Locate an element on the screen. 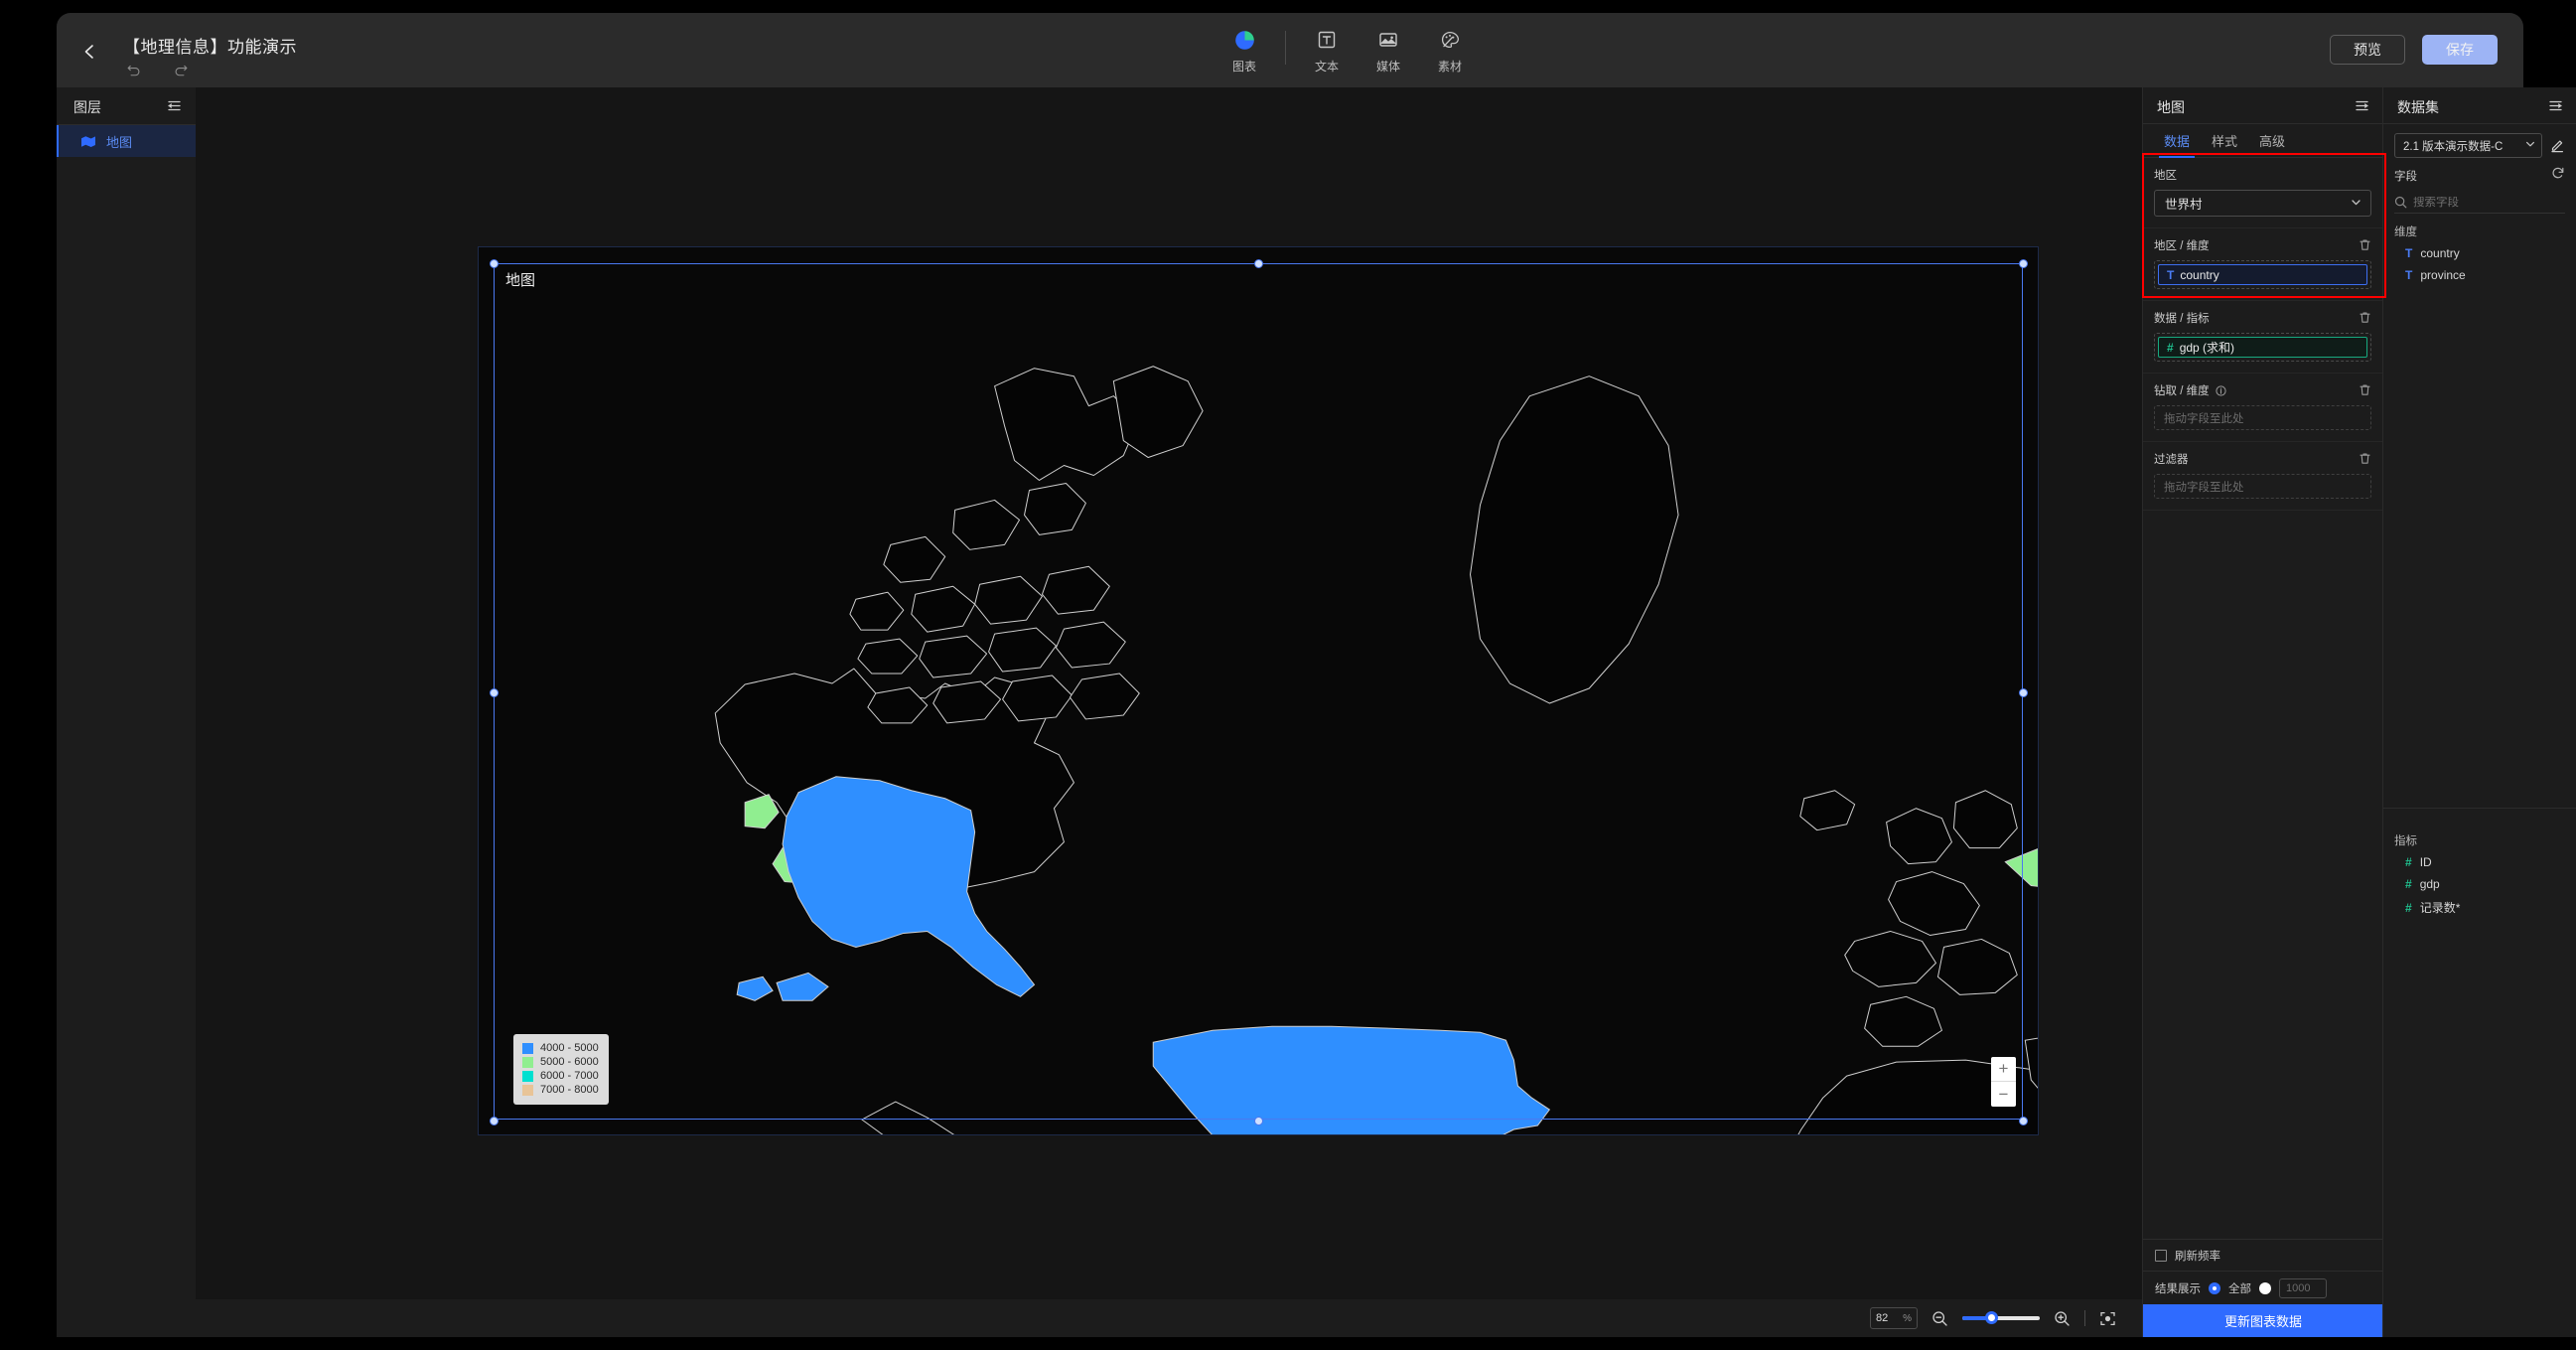 Image resolution: width=2576 pixels, height=1350 pixels. drill-dimension-dropzone: 拖动字段至此处 is located at coordinates (2263, 417).